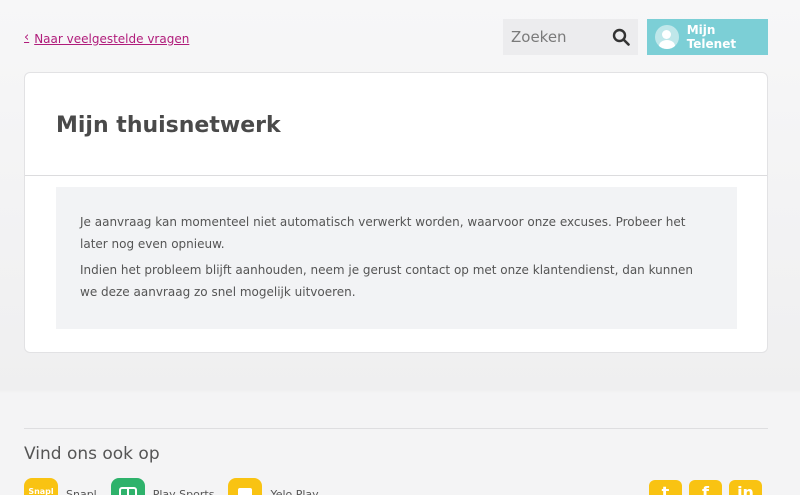 The width and height of the screenshot is (800, 495). I want to click on yelo-play-icon, so click(245, 486).